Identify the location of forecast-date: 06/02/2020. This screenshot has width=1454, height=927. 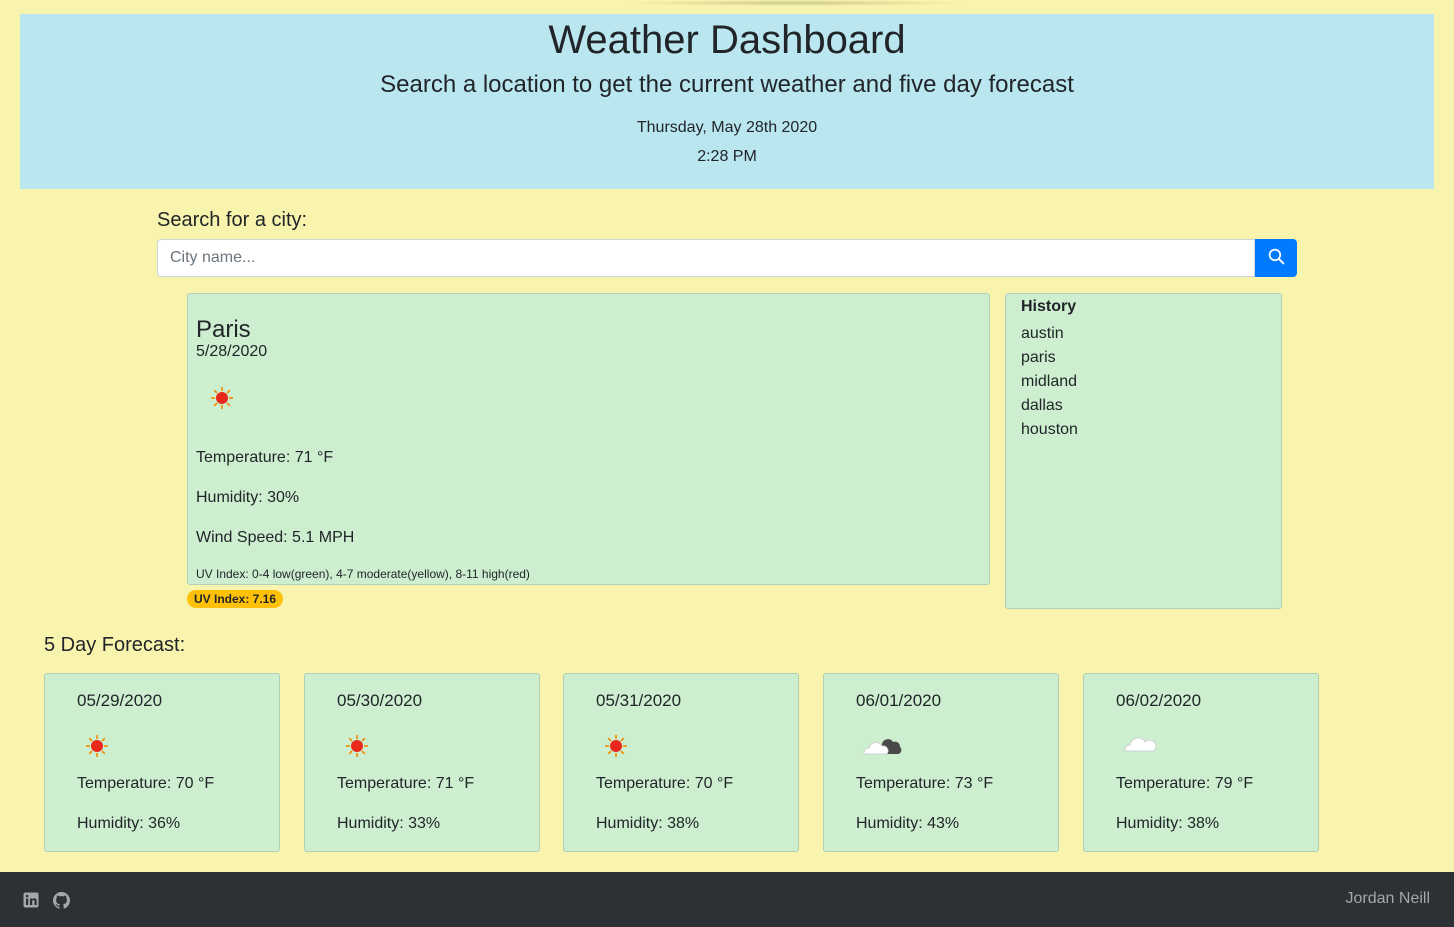
(1159, 700).